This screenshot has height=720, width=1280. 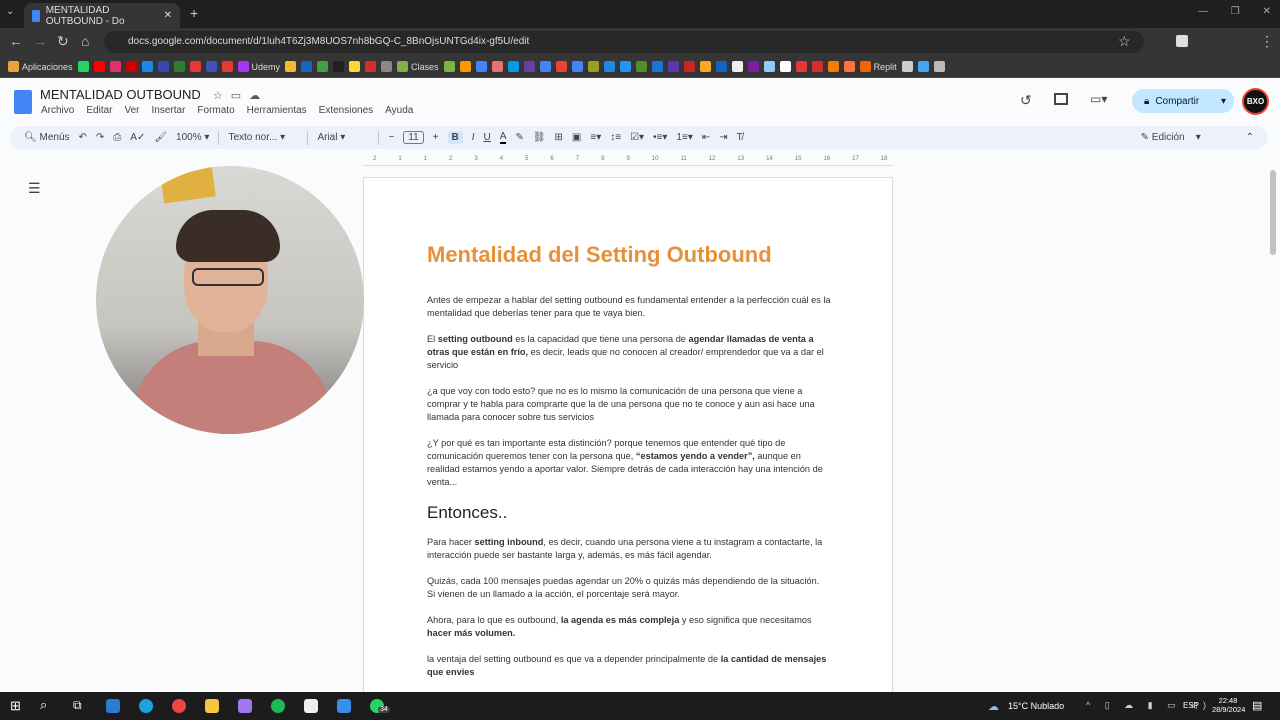 What do you see at coordinates (487, 137) in the screenshot?
I see `underline-icon: U` at bounding box center [487, 137].